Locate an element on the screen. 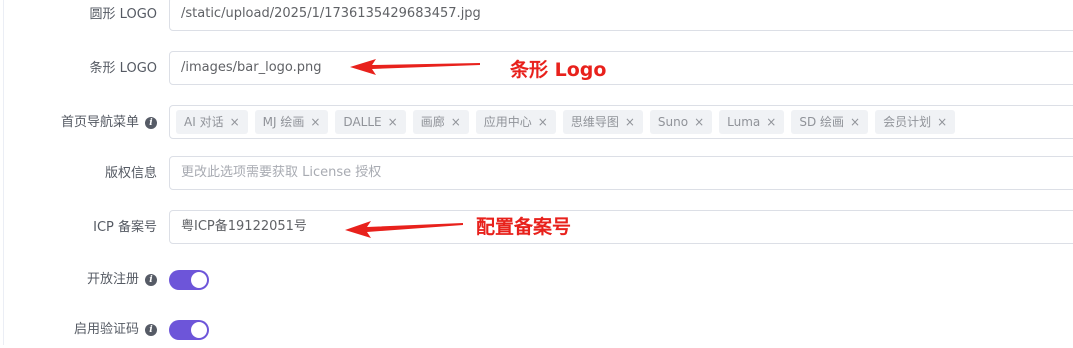 Image resolution: width=1073 pixels, height=348 pixels. icp-input: 粤ICP备19122051号 is located at coordinates (621, 227).